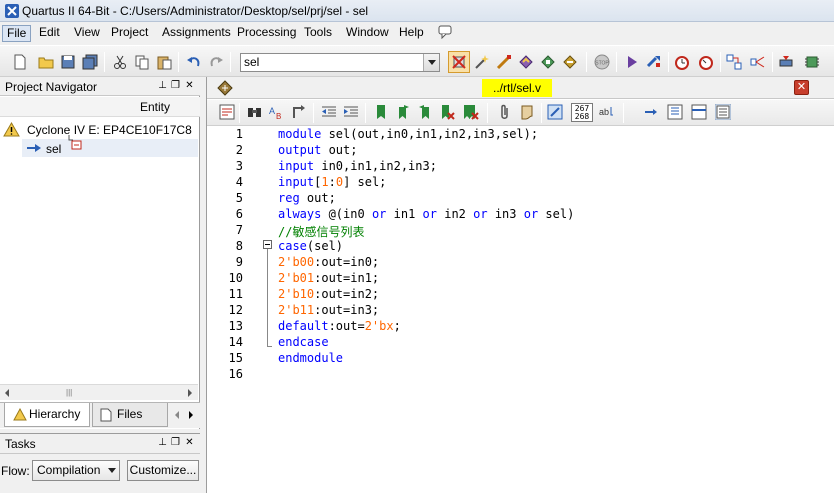  What do you see at coordinates (332, 182) in the screenshot?
I see `code-line: input[1:0] sel;` at bounding box center [332, 182].